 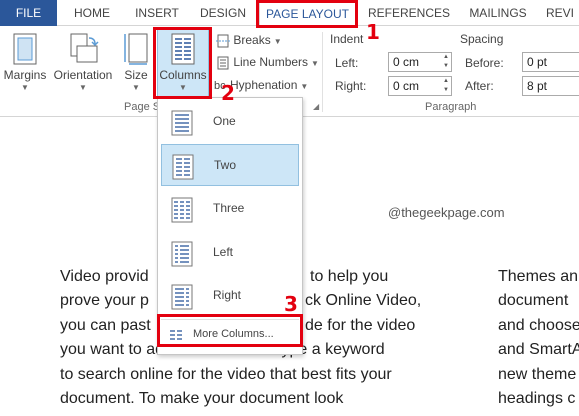 What do you see at coordinates (230, 330) in the screenshot?
I see `annotation-box-more-columns` at bounding box center [230, 330].